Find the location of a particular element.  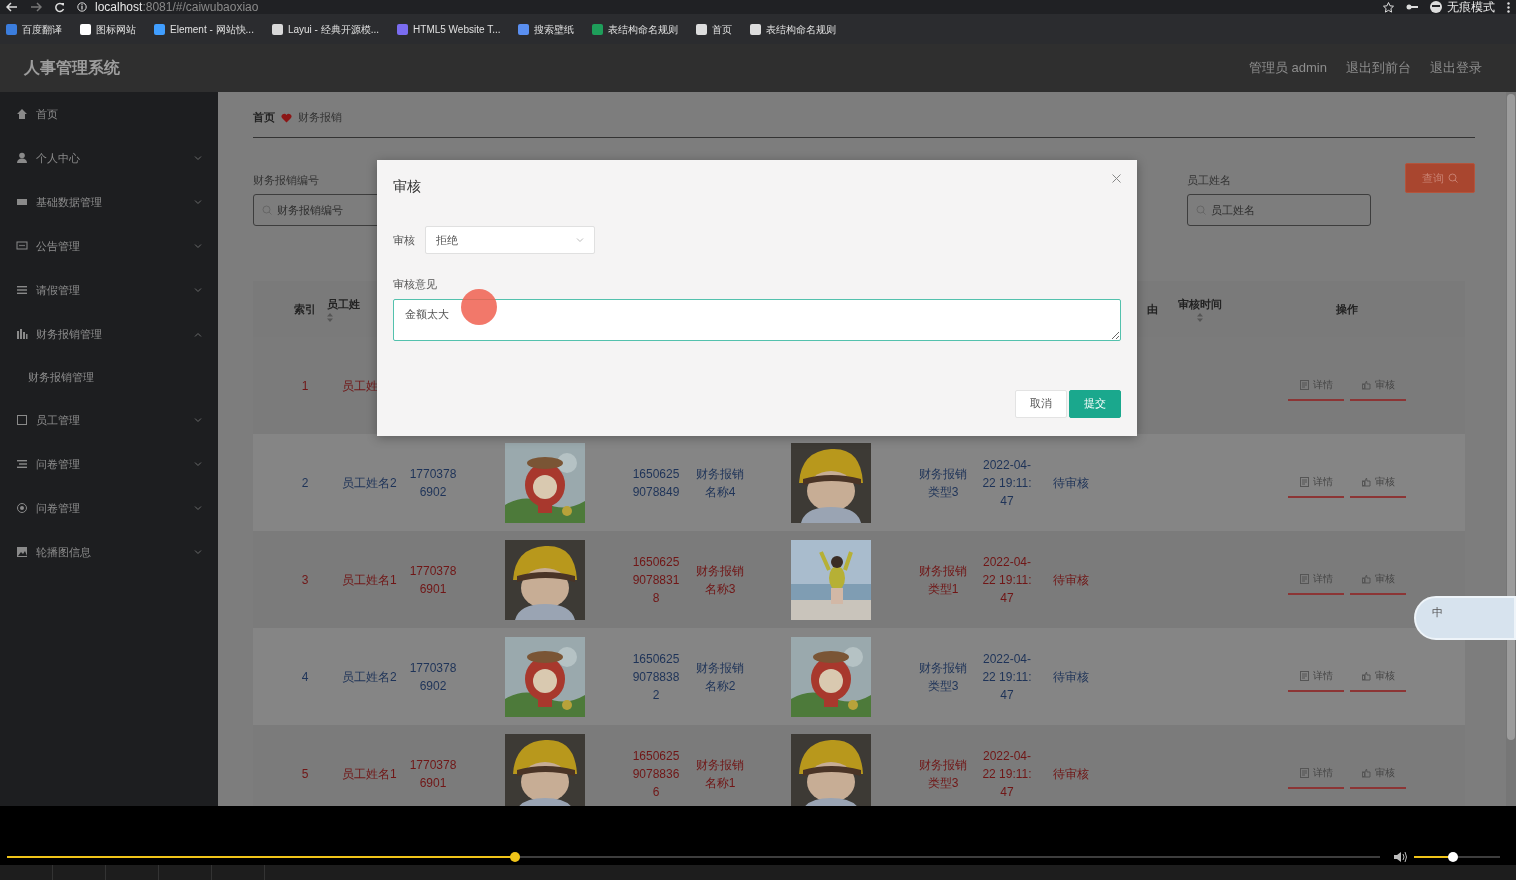

volume-icon is located at coordinates (1400, 857).